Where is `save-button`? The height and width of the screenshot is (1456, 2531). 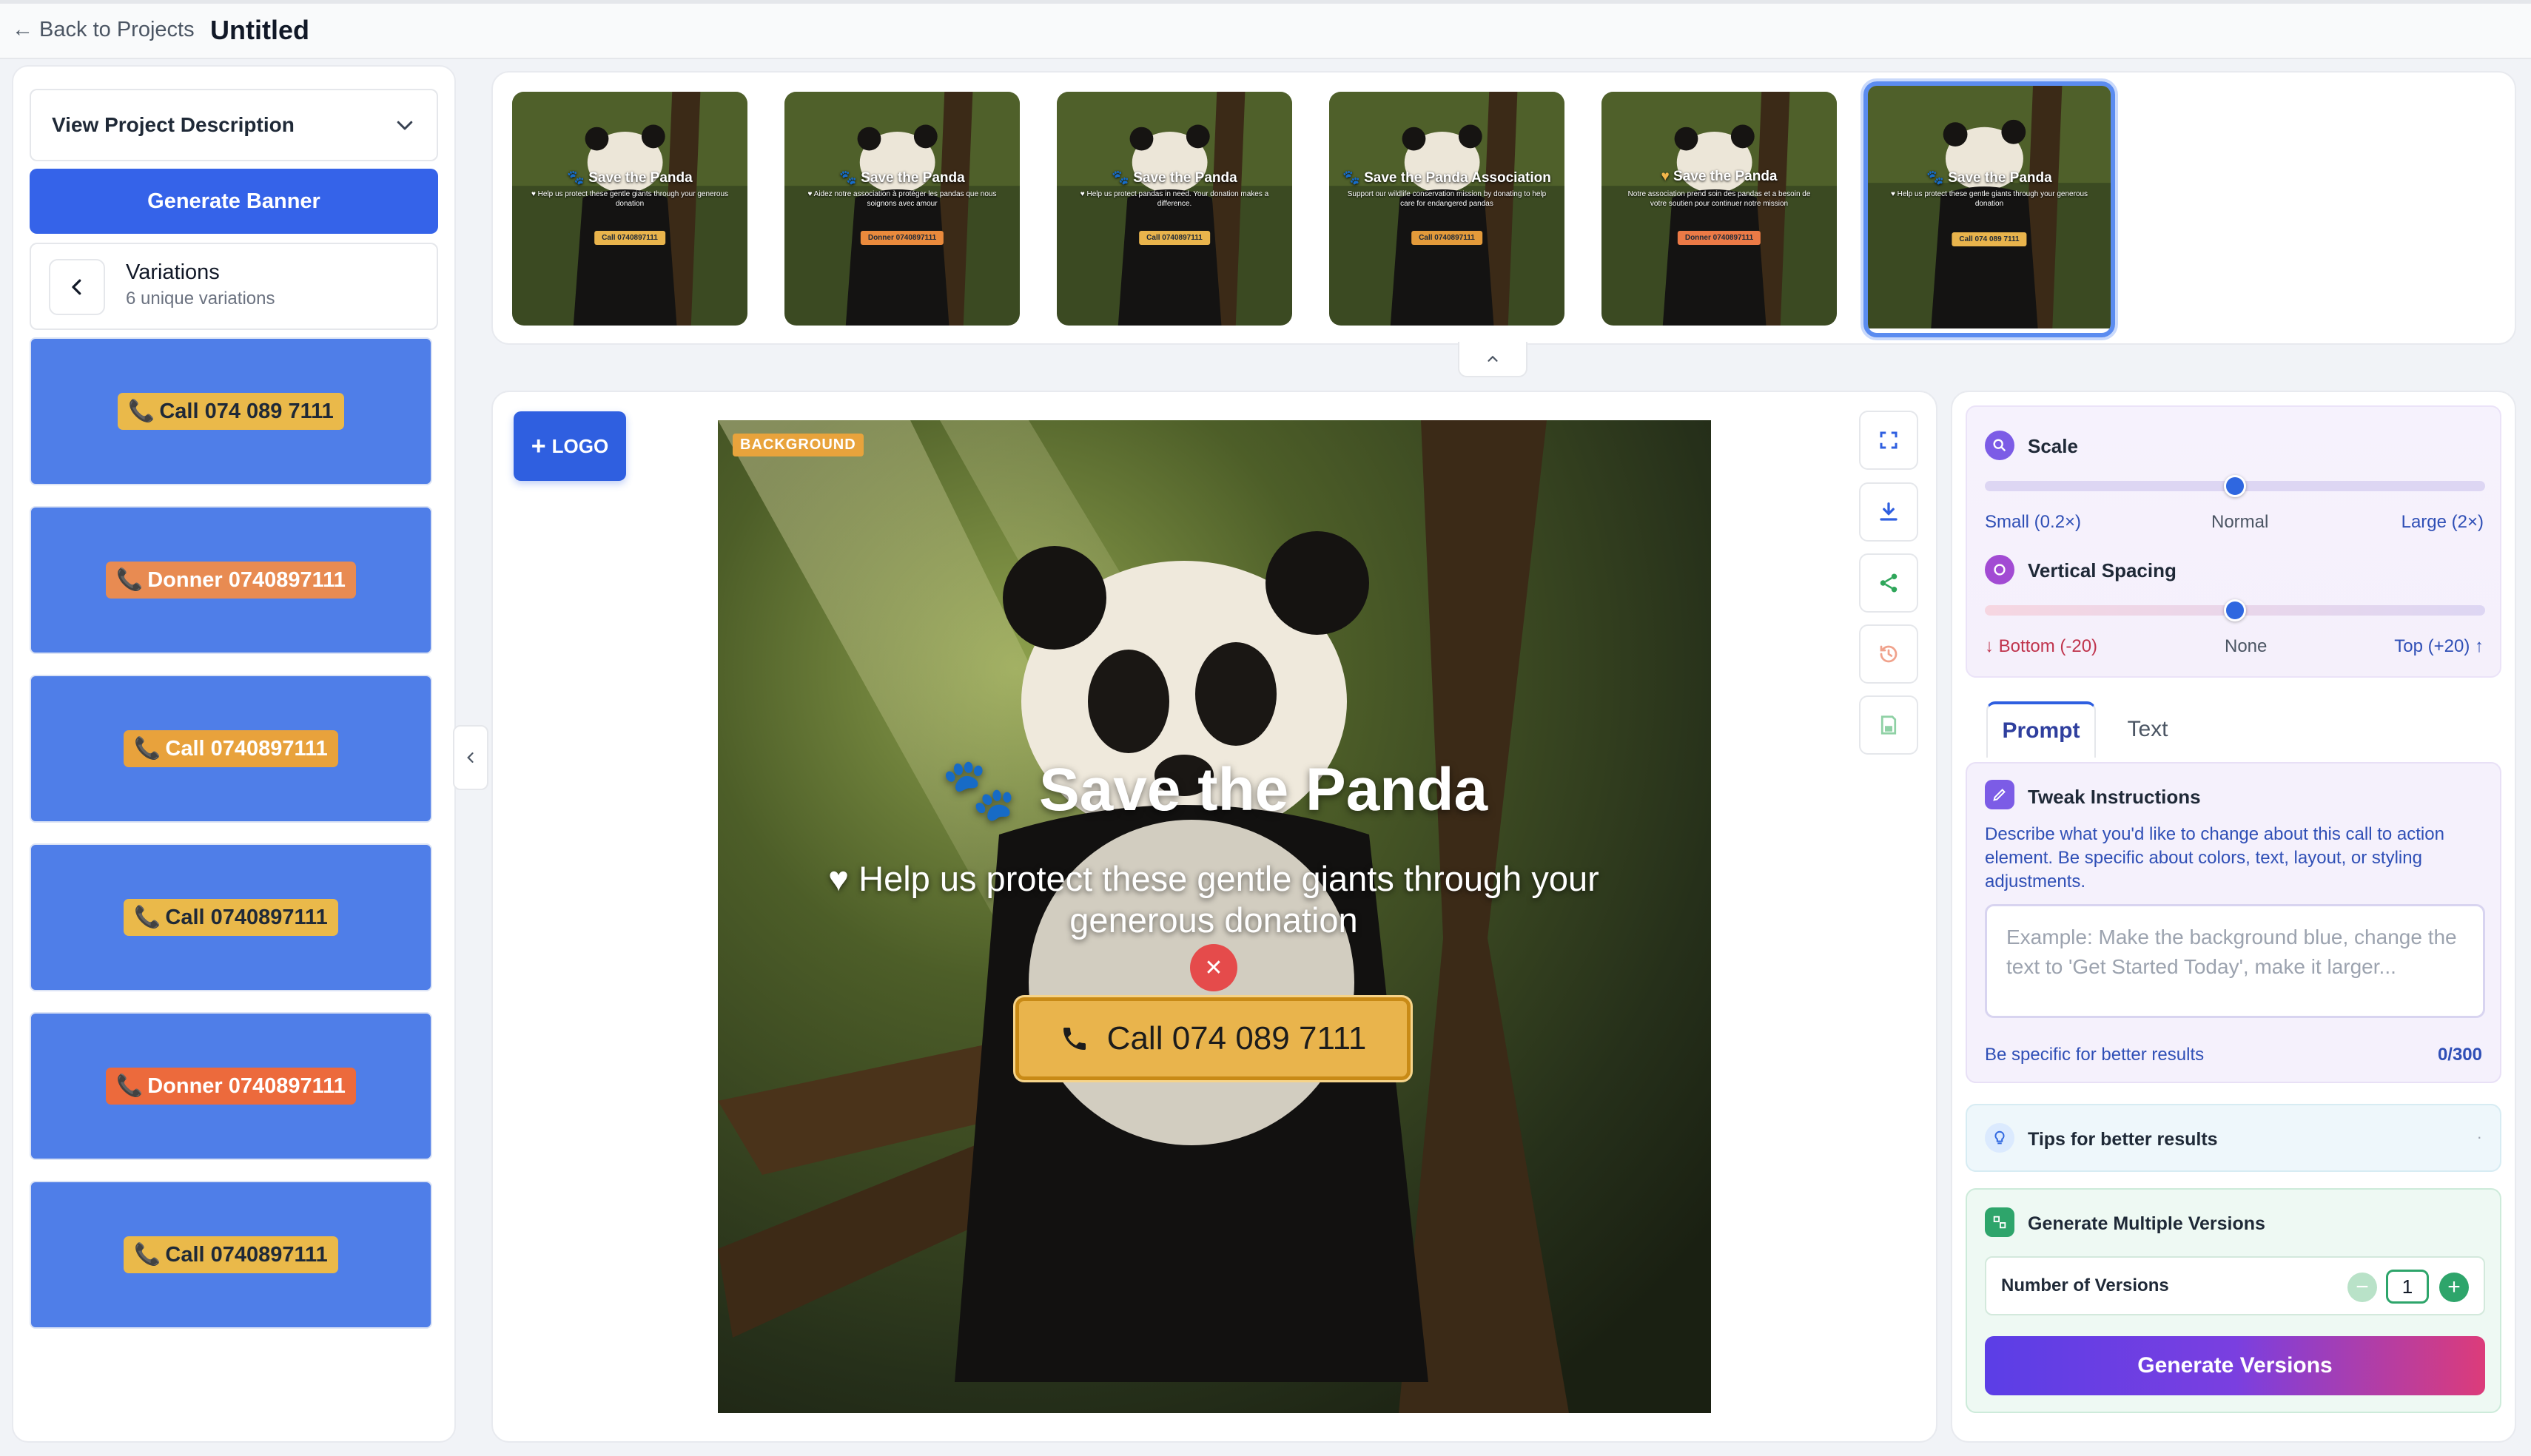
save-button is located at coordinates (1888, 725).